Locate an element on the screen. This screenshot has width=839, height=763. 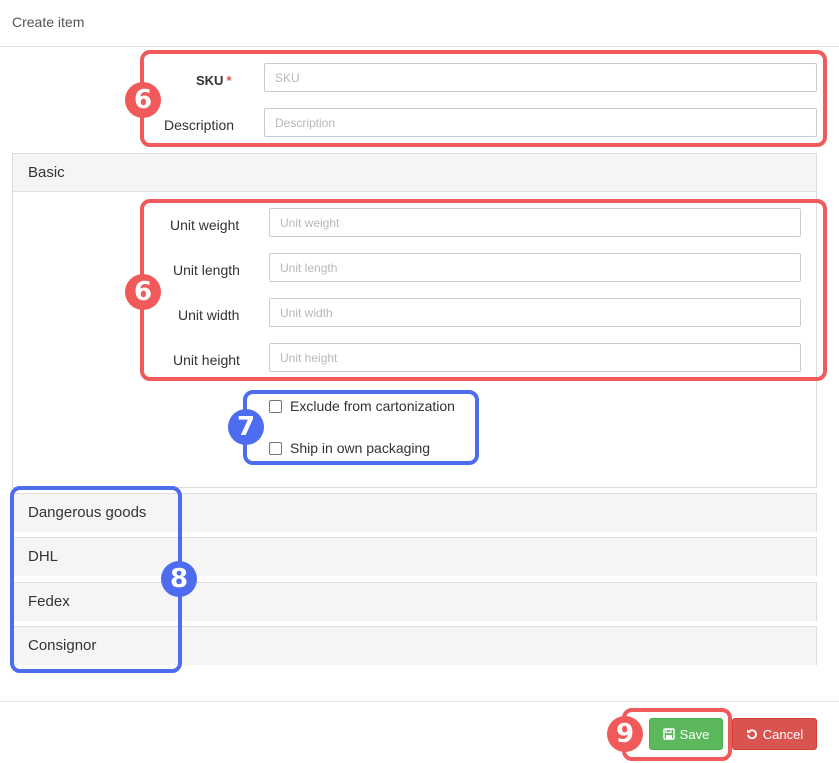
sku-input is located at coordinates (540, 77).